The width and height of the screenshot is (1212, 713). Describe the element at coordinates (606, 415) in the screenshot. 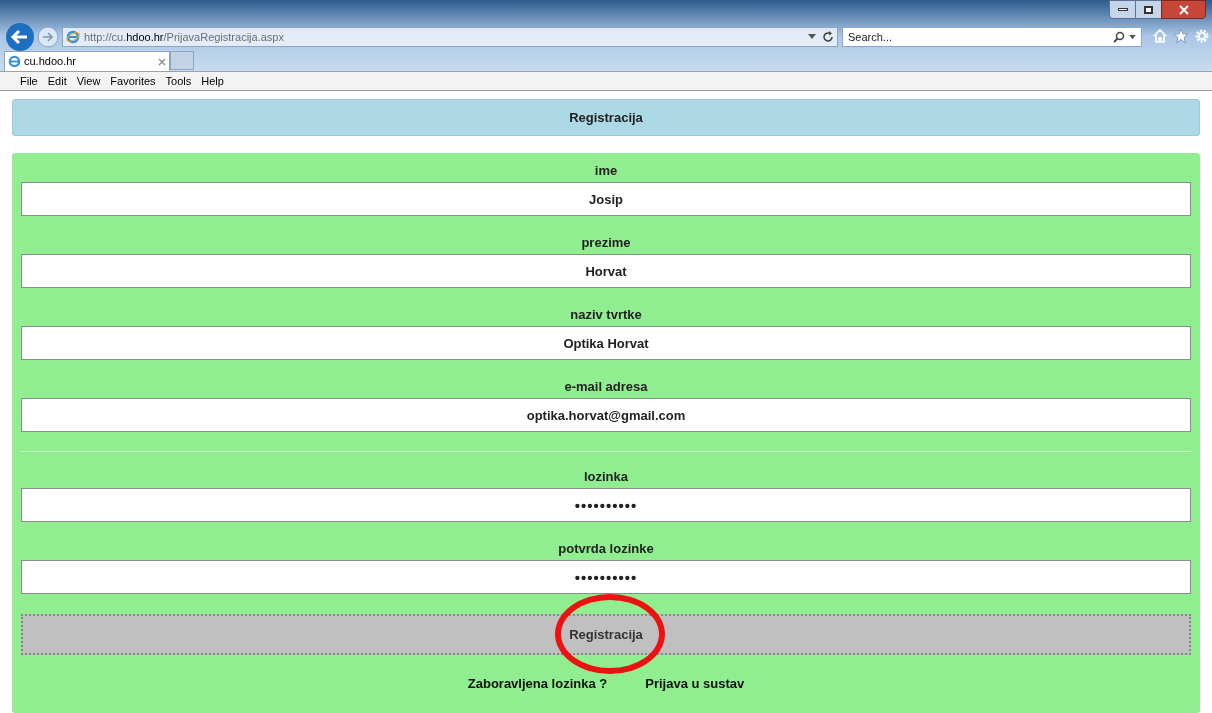

I see `input-field: optika.horvat@gmail.com` at that location.